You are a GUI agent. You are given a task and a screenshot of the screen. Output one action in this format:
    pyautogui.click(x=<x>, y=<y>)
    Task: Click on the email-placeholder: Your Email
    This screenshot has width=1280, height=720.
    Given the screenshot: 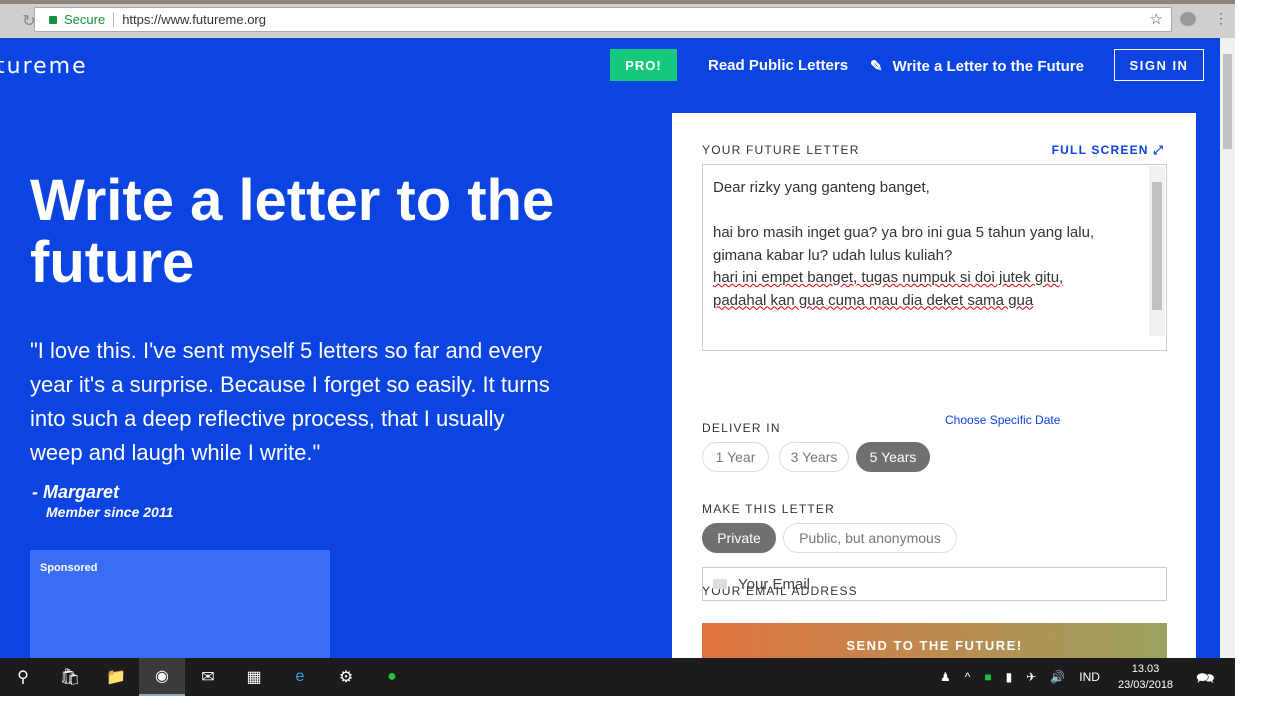 What is the action you would take?
    pyautogui.click(x=774, y=584)
    